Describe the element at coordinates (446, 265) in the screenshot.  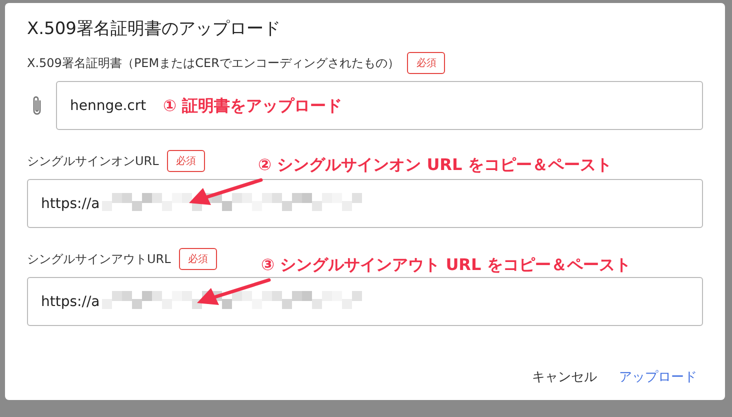
I see `annotation-text: ③ シングルサインアウト URL をコピー＆ペースト` at that location.